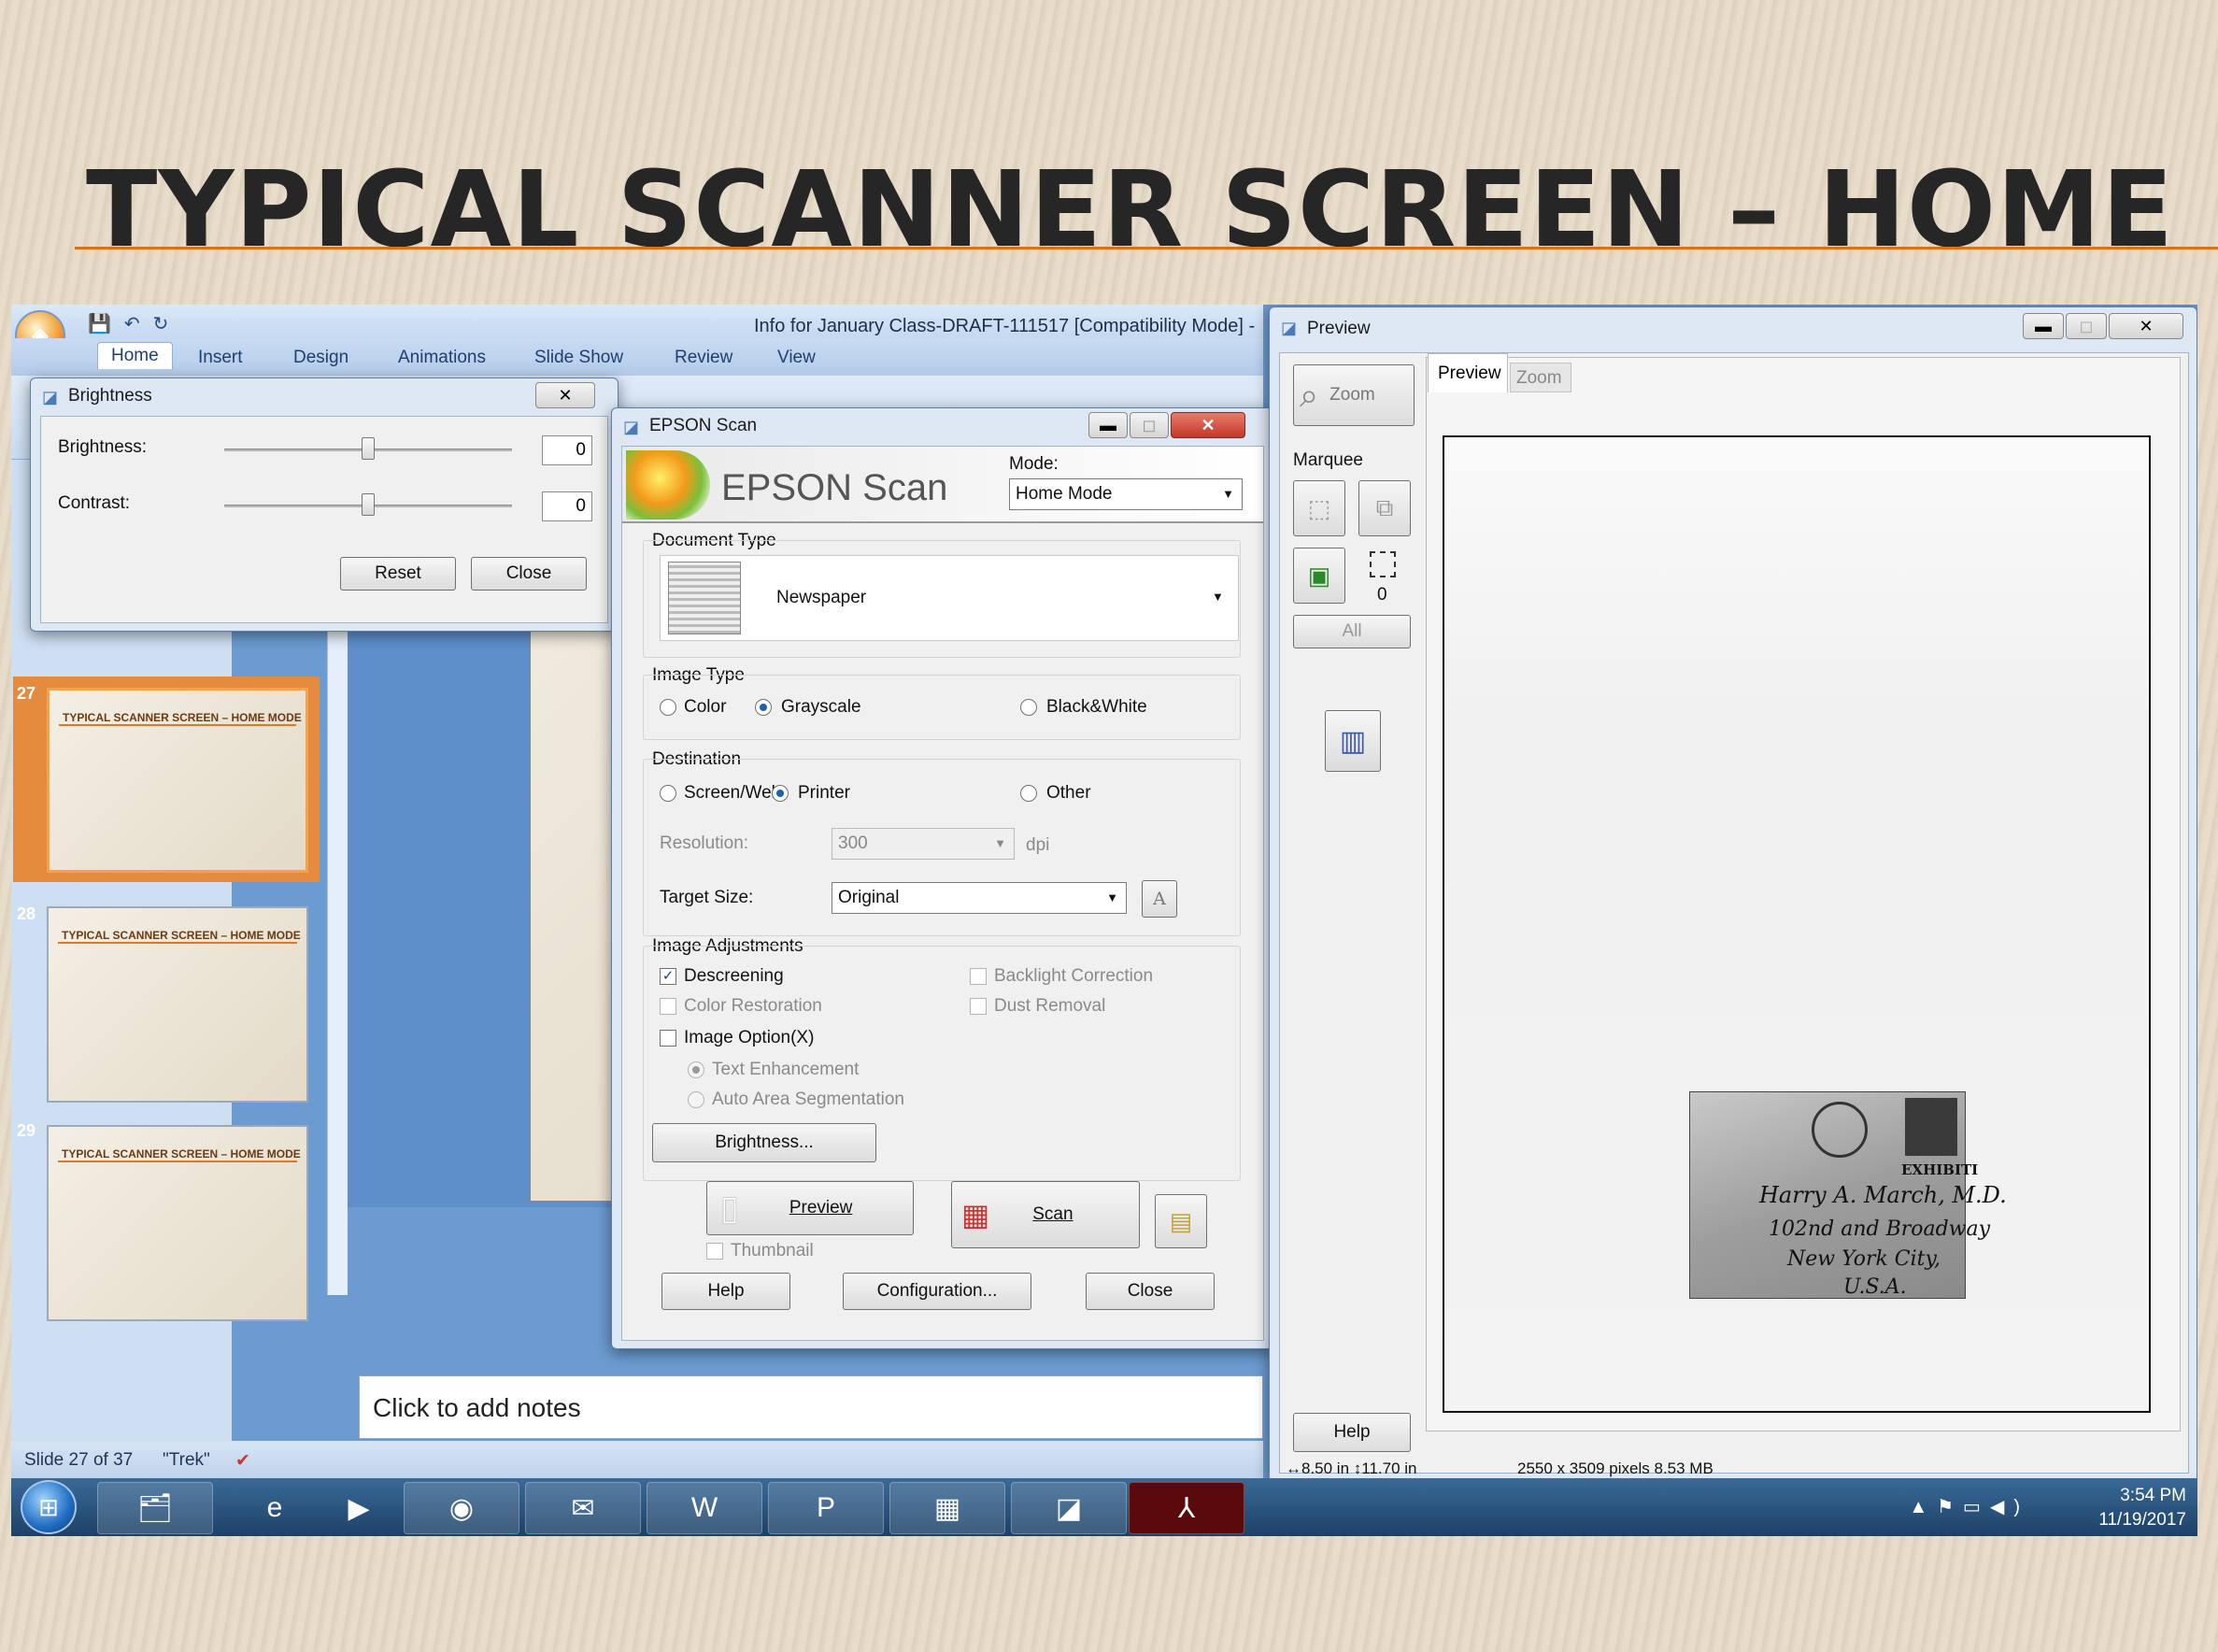 The image size is (2218, 1652). I want to click on dust-removal-checkbox, so click(979, 1006).